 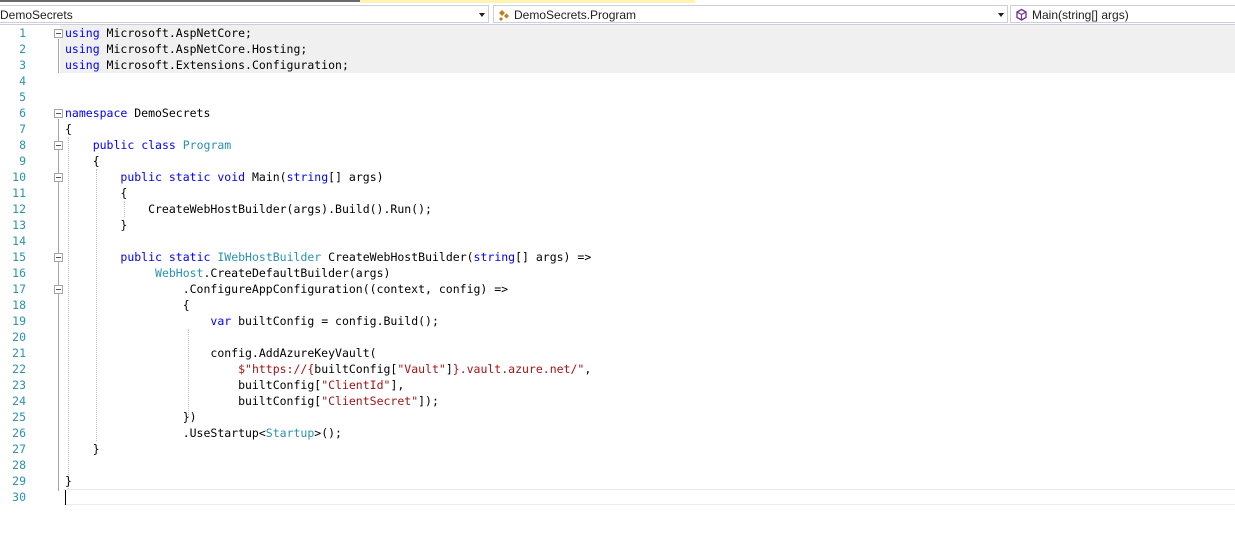 What do you see at coordinates (244, 14) in the screenshot?
I see `project-dropdown: DemoSecrets` at bounding box center [244, 14].